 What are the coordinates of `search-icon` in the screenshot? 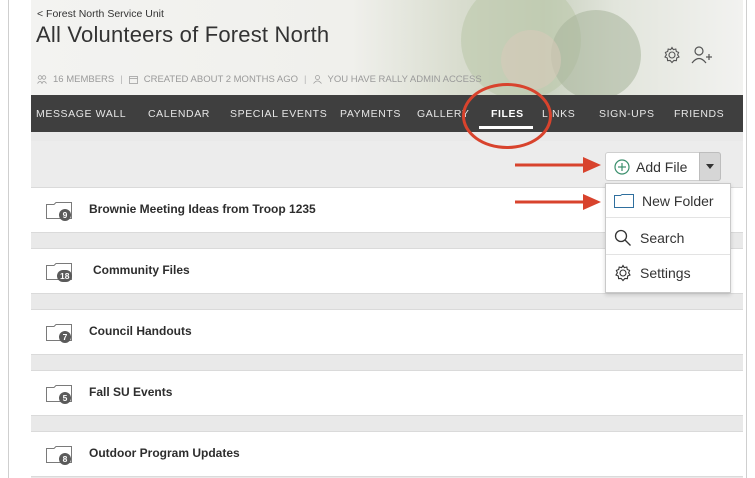 It's located at (622, 237).